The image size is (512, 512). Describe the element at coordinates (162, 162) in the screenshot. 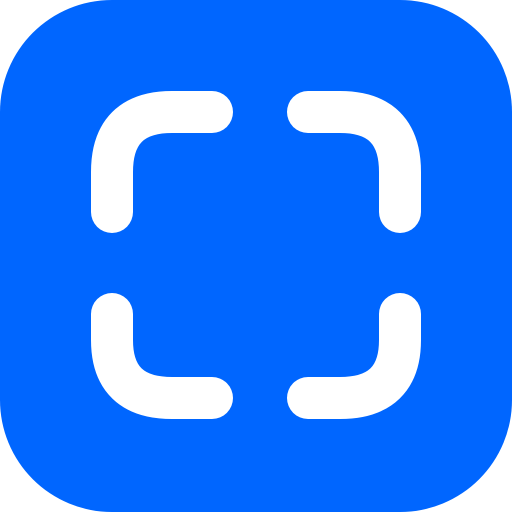

I see `scan-frame-corner-top-left-icon` at that location.